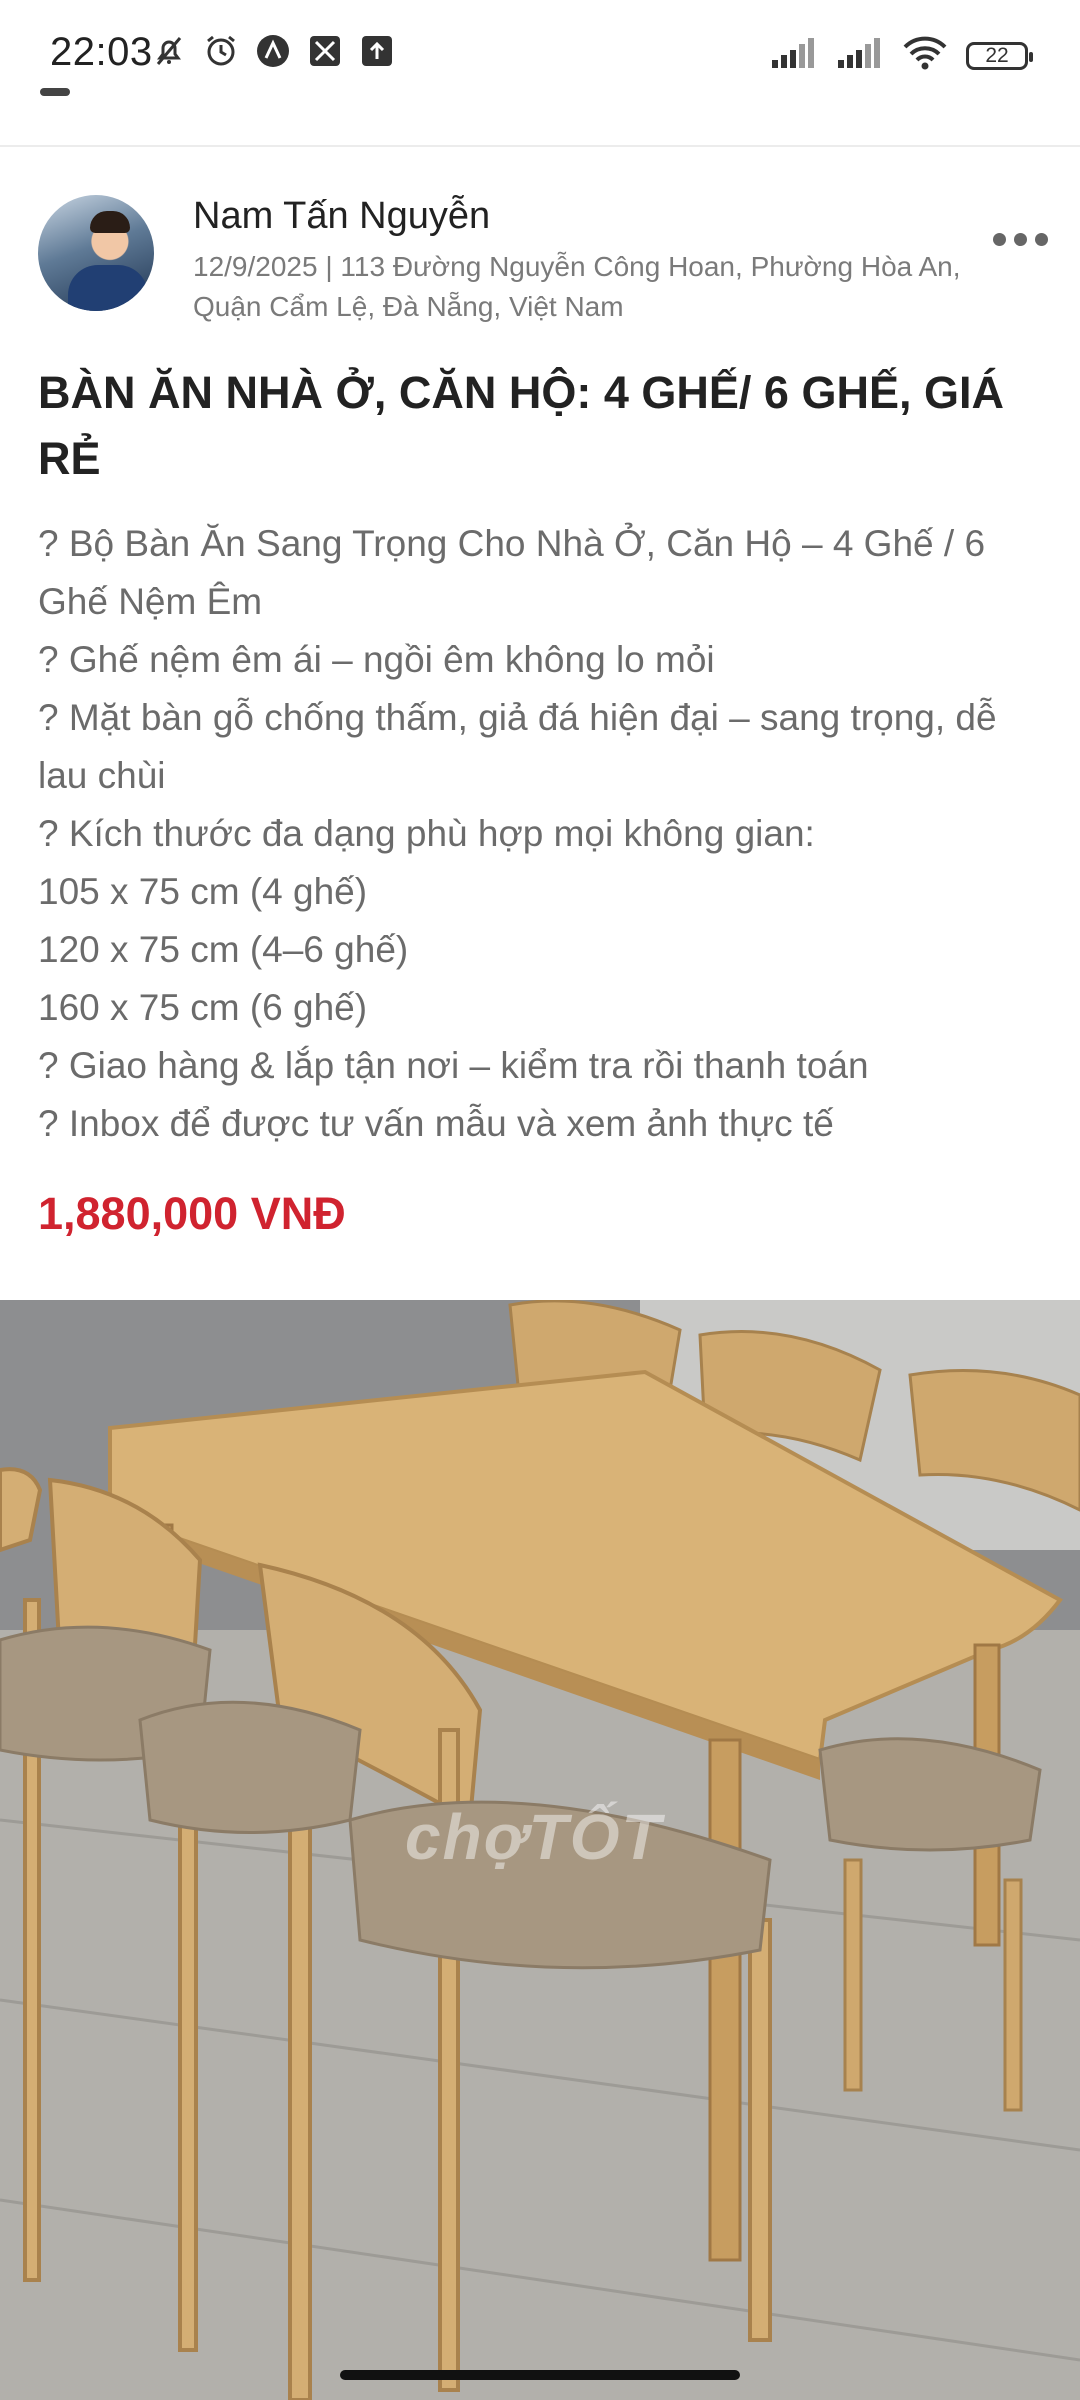 This screenshot has height=2400, width=1080. I want to click on clipped-previous-content, so click(540, 80).